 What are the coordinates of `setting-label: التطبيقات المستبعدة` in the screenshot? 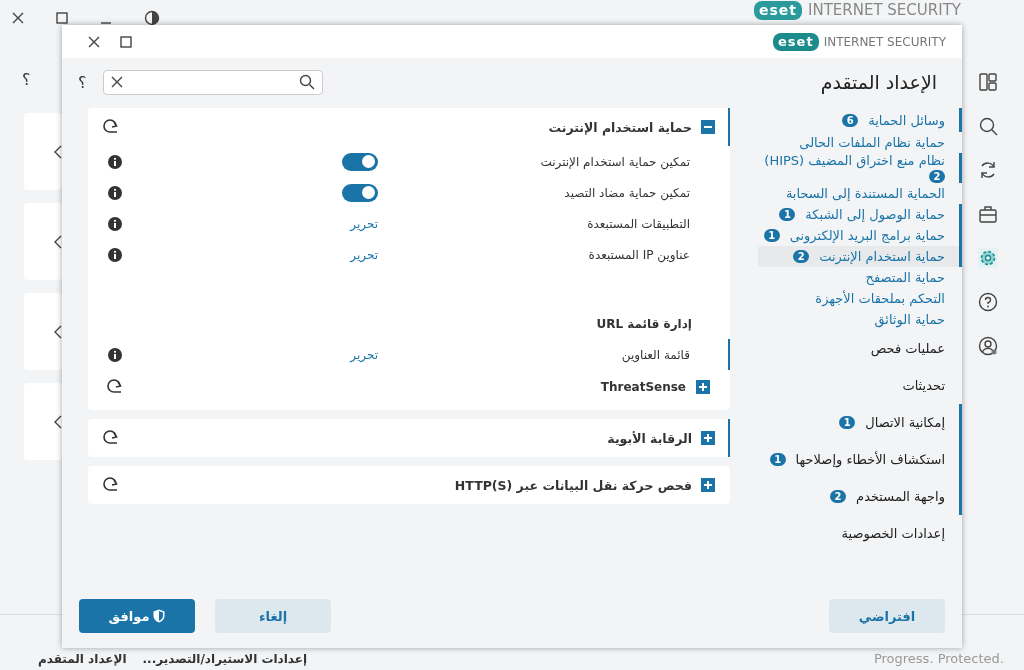 It's located at (638, 223).